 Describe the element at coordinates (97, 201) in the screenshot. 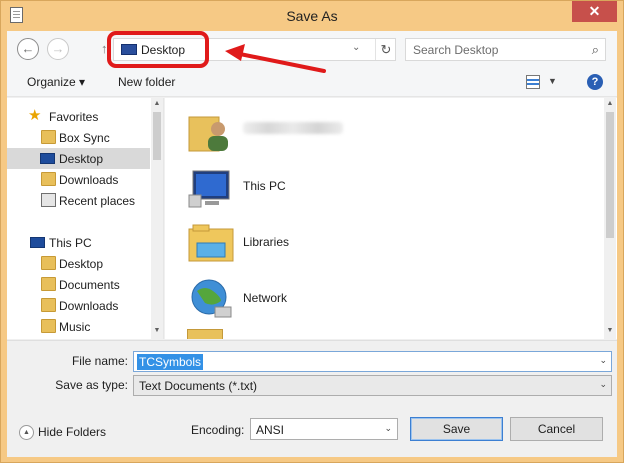

I see `sidebar-item-label: Recent places` at that location.